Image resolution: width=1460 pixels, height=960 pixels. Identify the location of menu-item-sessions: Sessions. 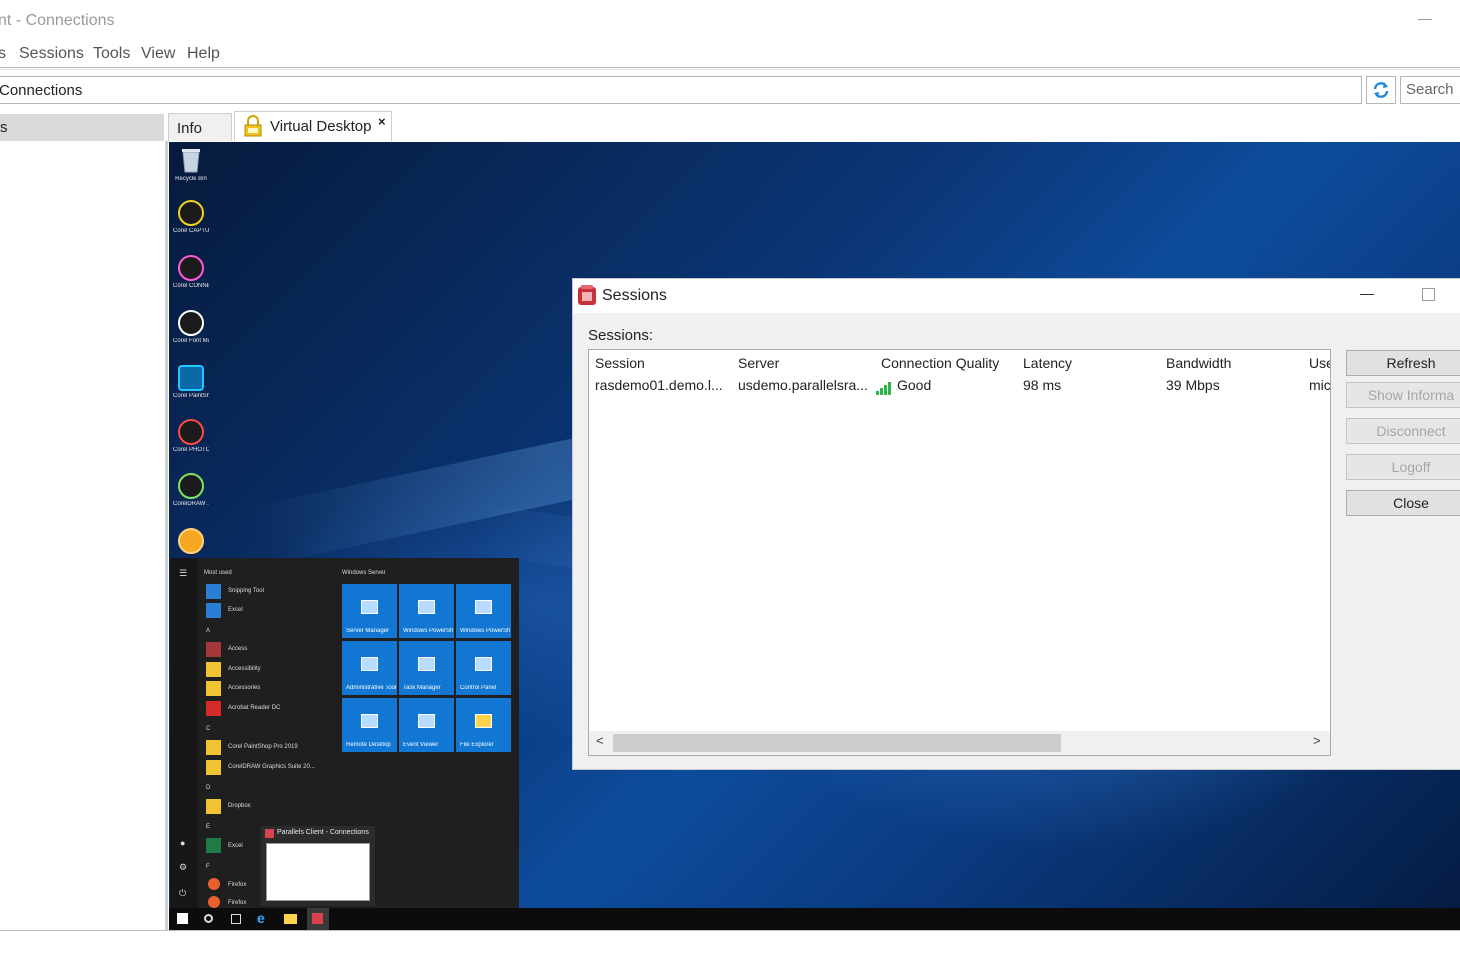
(51, 54).